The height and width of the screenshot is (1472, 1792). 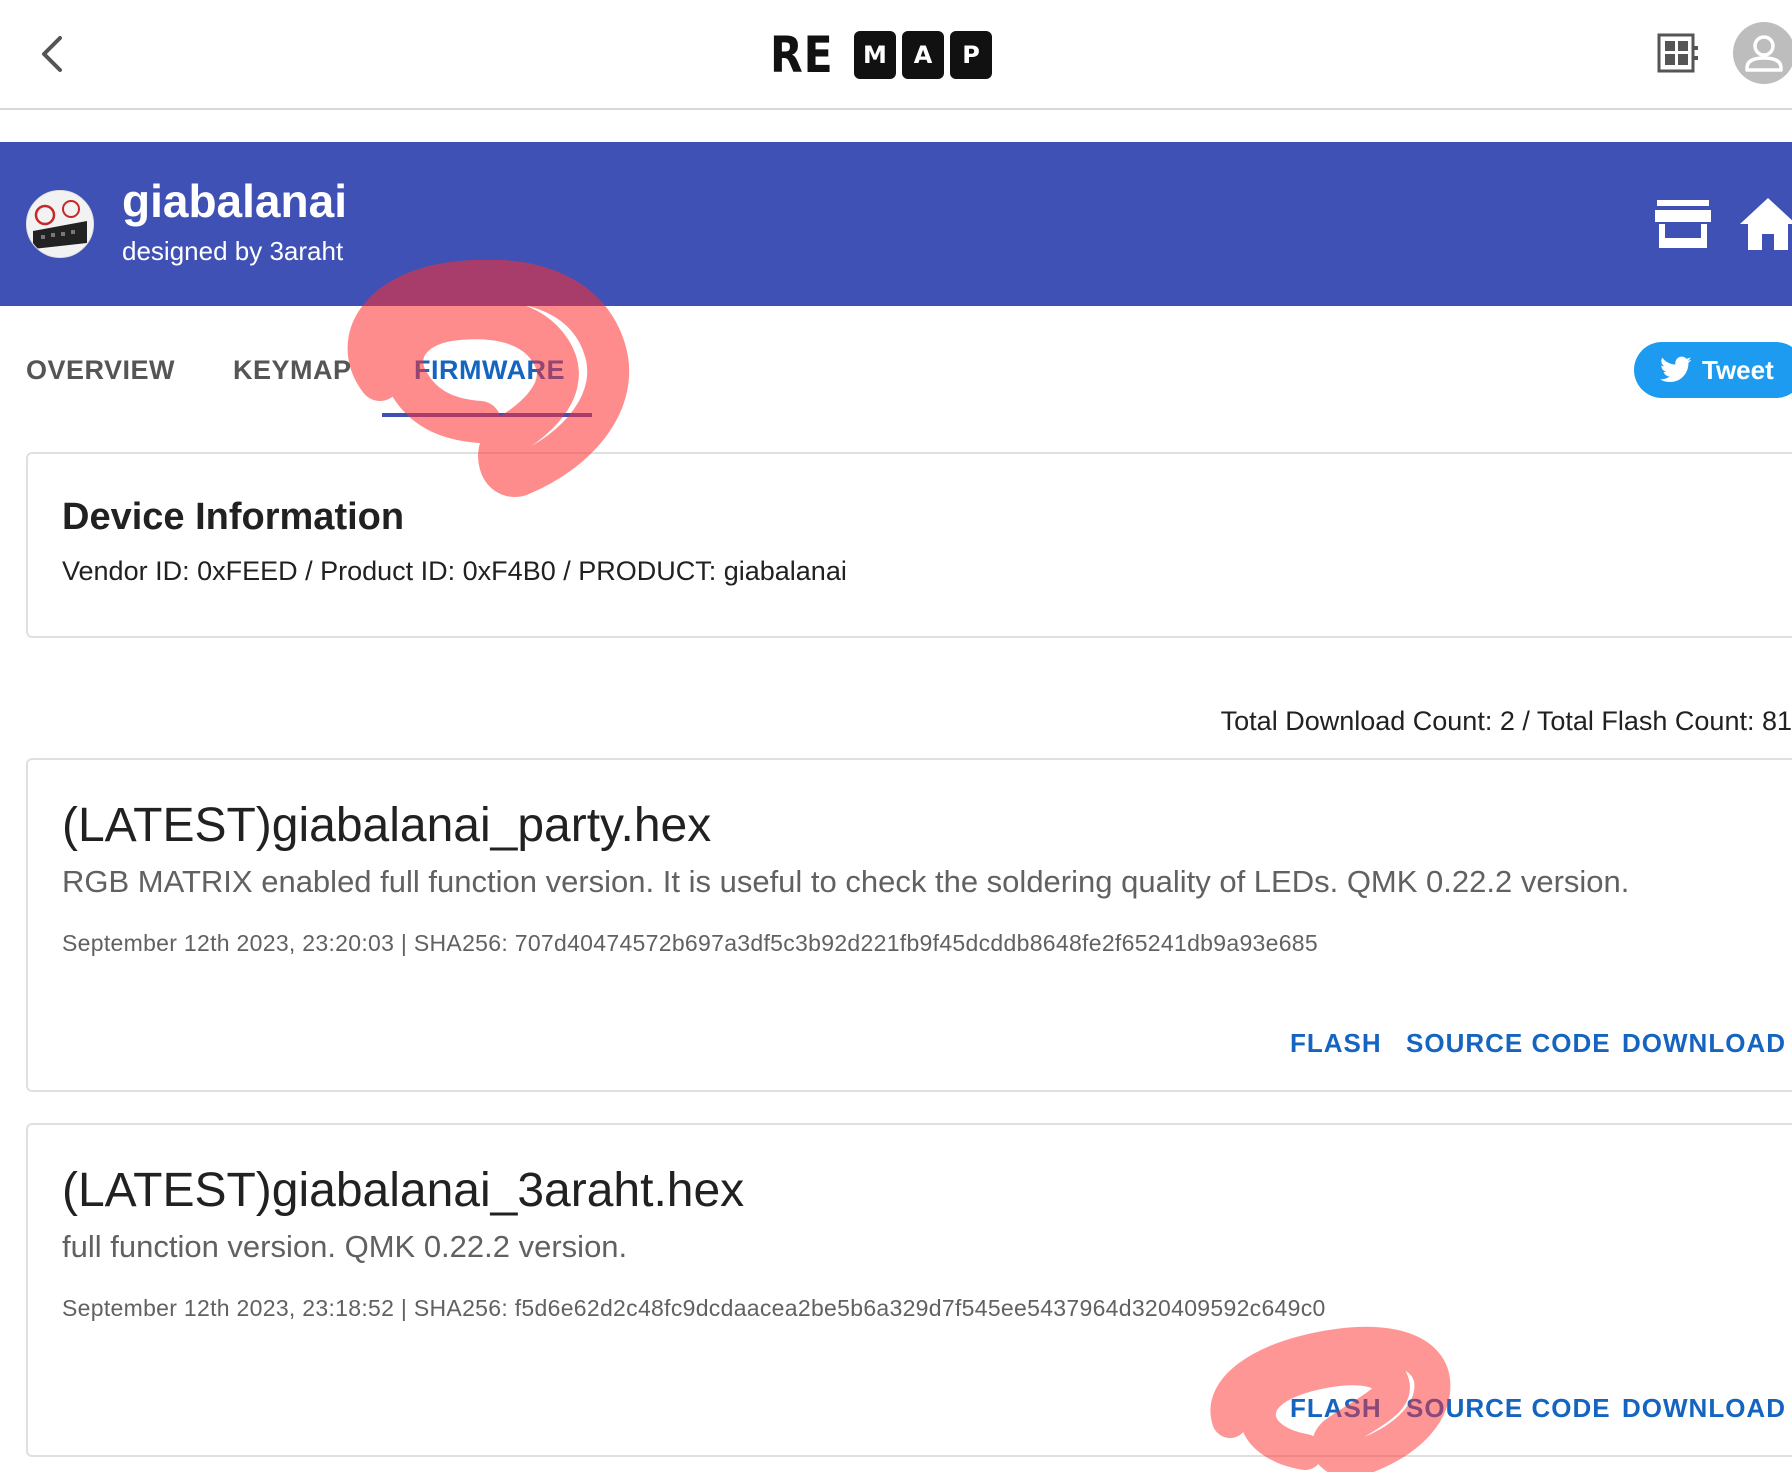 I want to click on app-bar: RE M A P, so click(x=896, y=55).